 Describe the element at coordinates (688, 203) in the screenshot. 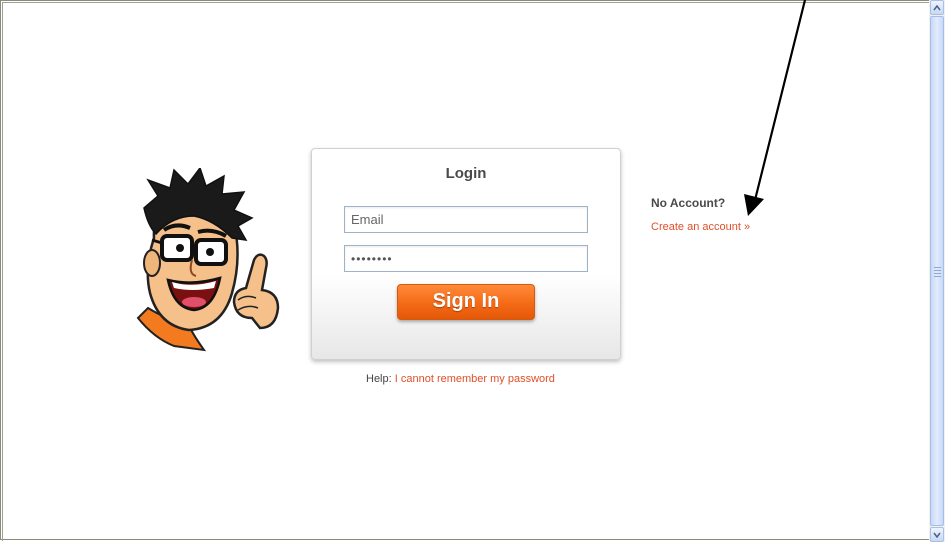

I see `no-account-heading: No Account?` at that location.